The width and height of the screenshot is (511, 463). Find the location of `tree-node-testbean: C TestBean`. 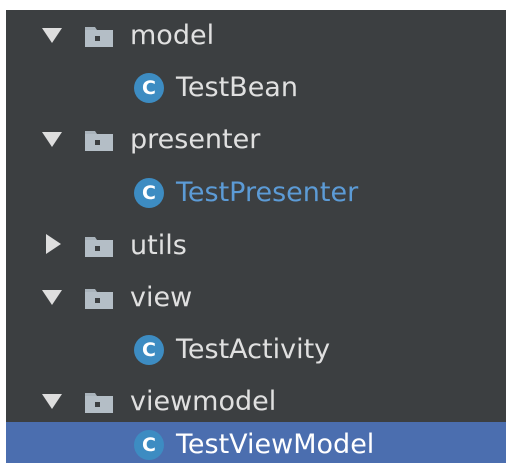

tree-node-testbean: C TestBean is located at coordinates (256, 88).